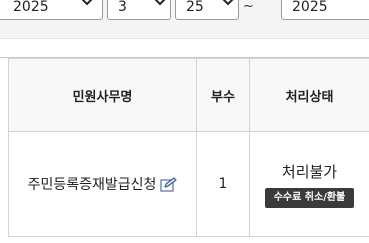 The width and height of the screenshot is (369, 243). I want to click on status-text: 처리불가, so click(309, 171).